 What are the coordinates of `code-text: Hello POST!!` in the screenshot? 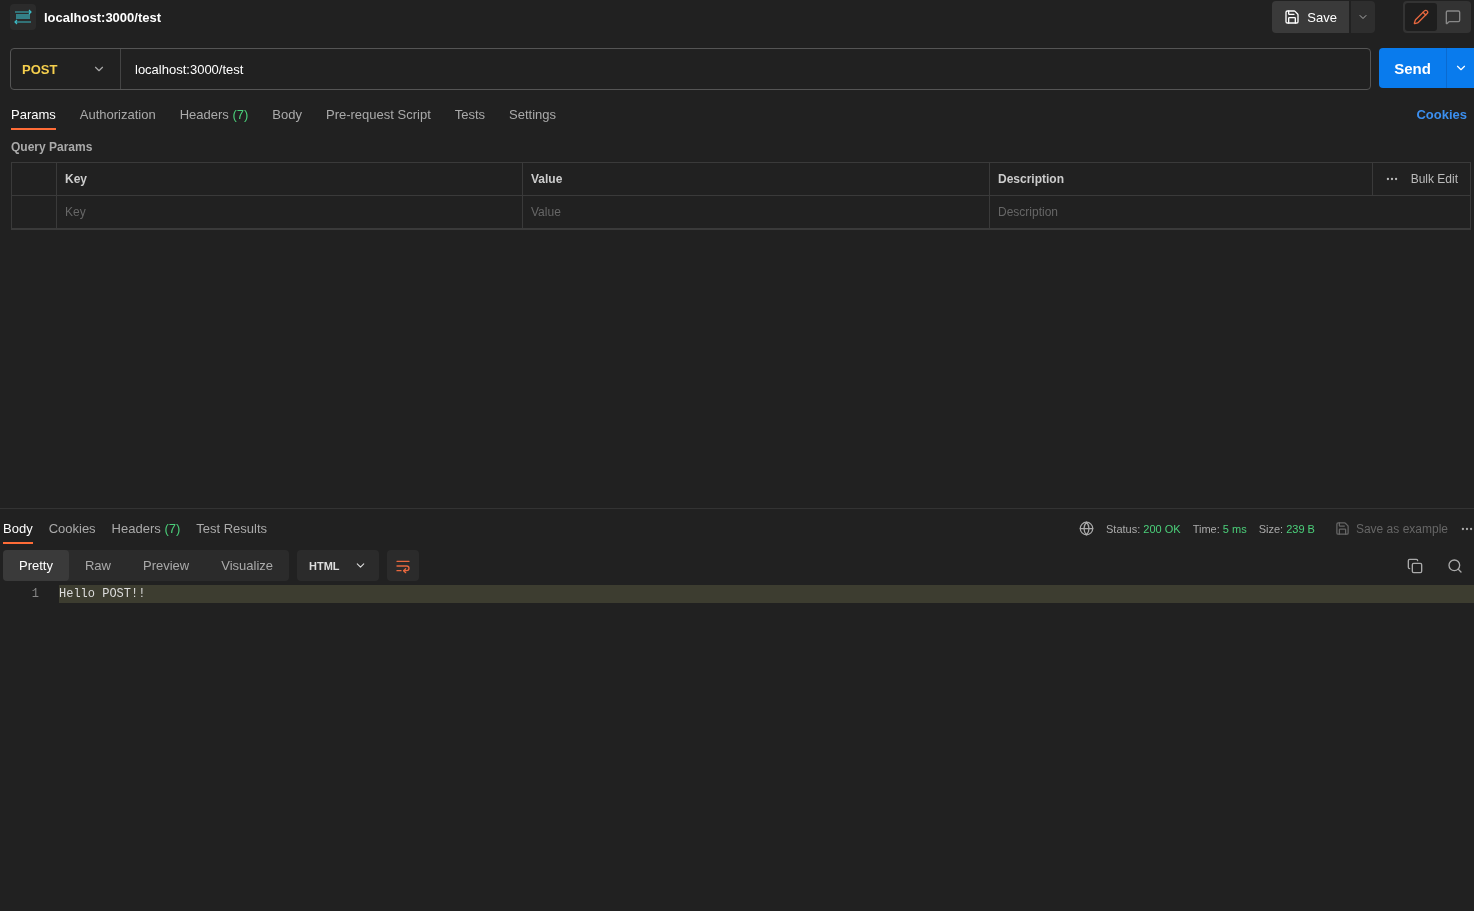 It's located at (102, 594).